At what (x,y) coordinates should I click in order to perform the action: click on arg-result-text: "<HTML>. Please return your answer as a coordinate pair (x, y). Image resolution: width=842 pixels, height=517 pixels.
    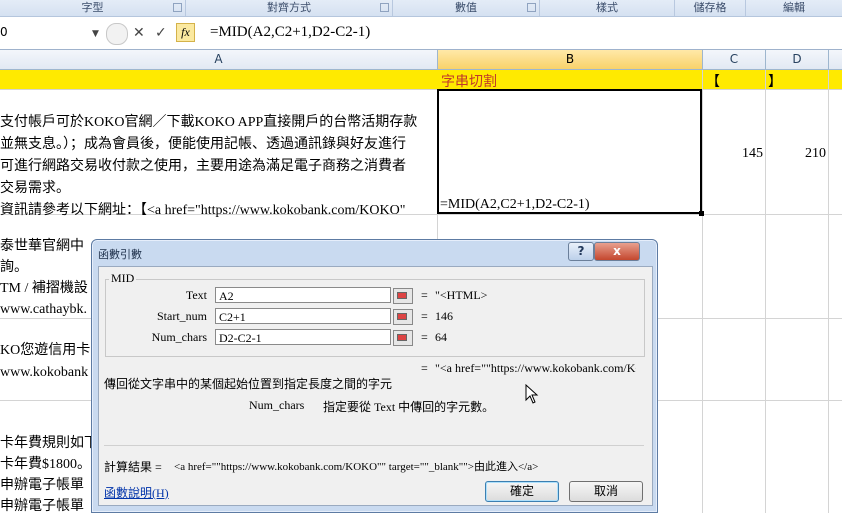
    Looking at the image, I should click on (461, 295).